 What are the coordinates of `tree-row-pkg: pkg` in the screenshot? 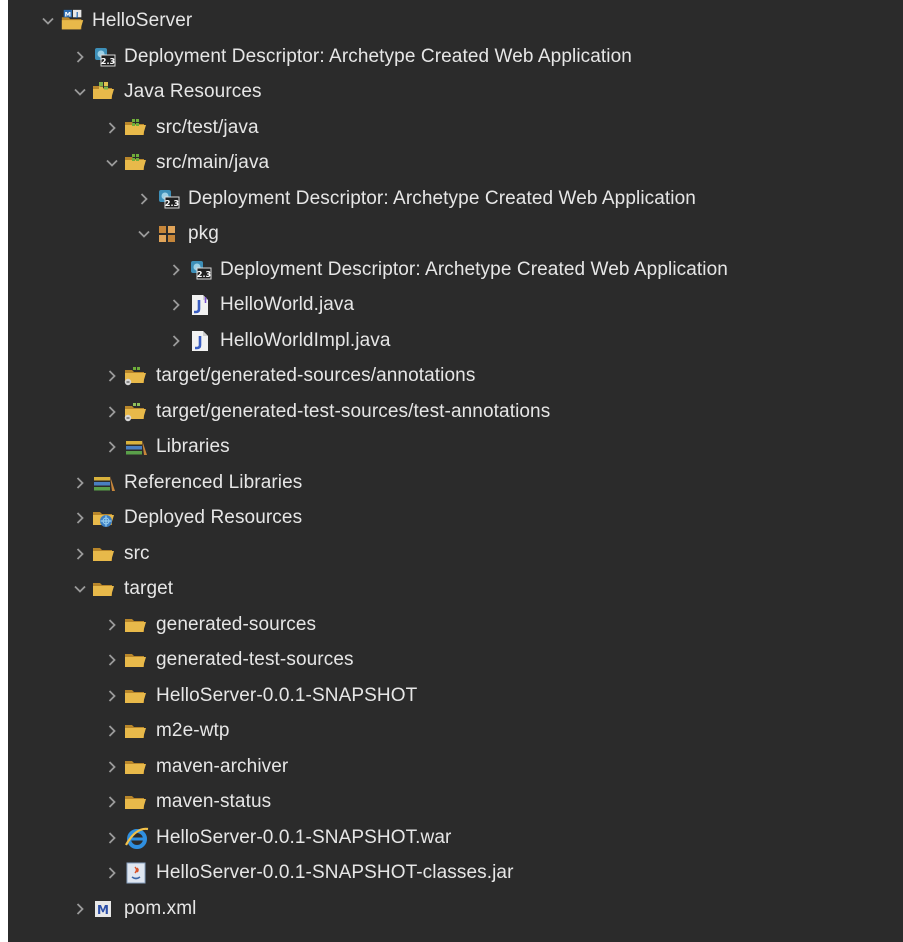 It's located at (175, 234).